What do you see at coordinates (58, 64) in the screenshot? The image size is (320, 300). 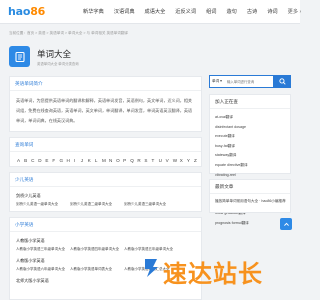 I see `page-subtitle: 英语单词大全 单词分类查询` at bounding box center [58, 64].